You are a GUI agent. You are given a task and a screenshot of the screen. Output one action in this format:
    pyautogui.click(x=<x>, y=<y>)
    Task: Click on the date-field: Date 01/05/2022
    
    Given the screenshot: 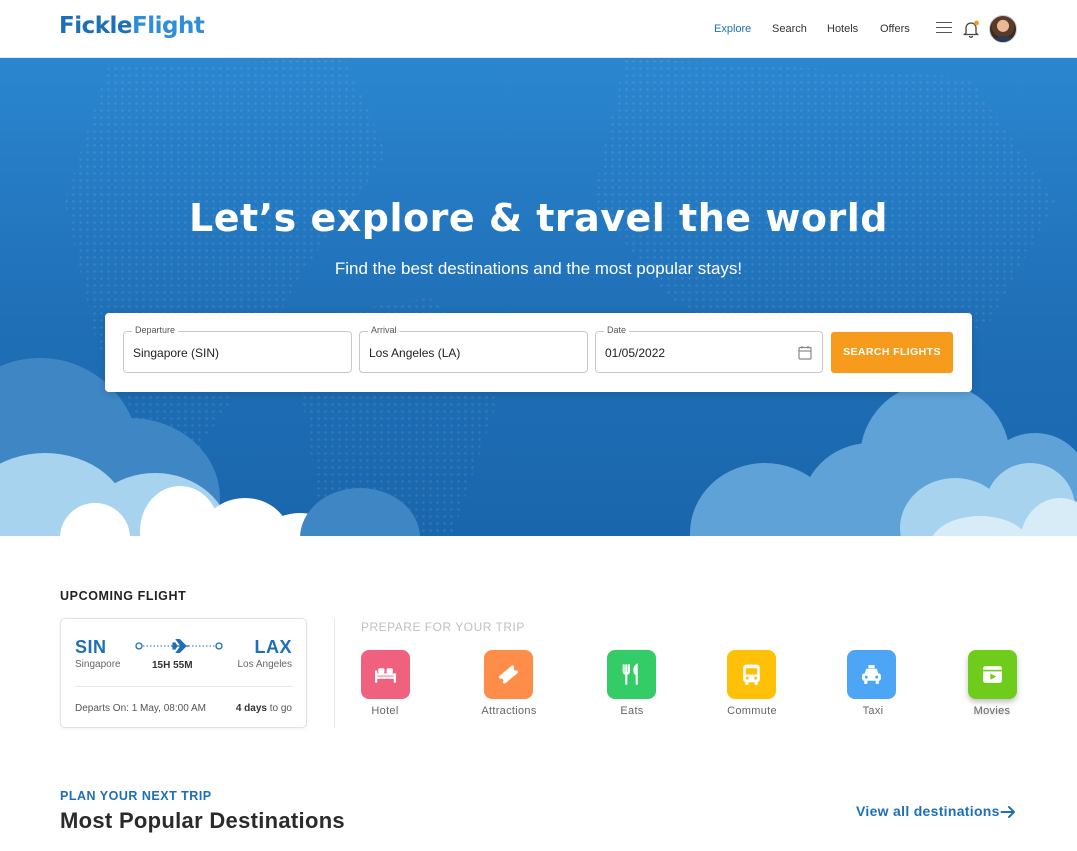 What is the action you would take?
    pyautogui.click(x=709, y=349)
    